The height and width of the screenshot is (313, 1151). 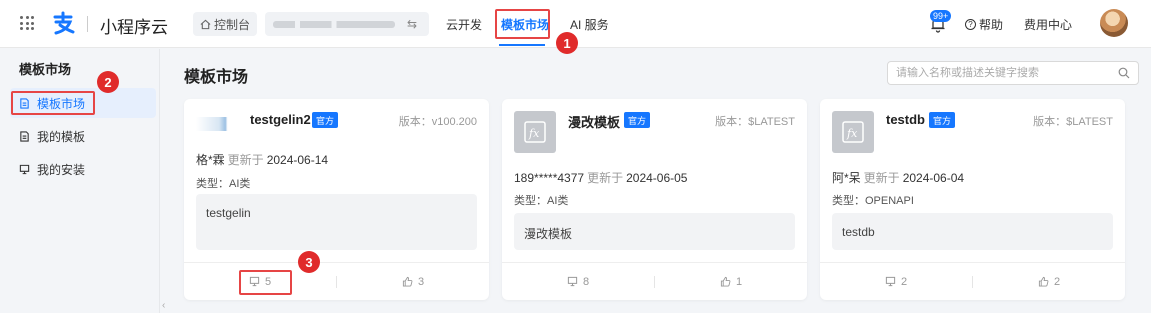 What do you see at coordinates (1124, 73) in the screenshot?
I see `search-icon` at bounding box center [1124, 73].